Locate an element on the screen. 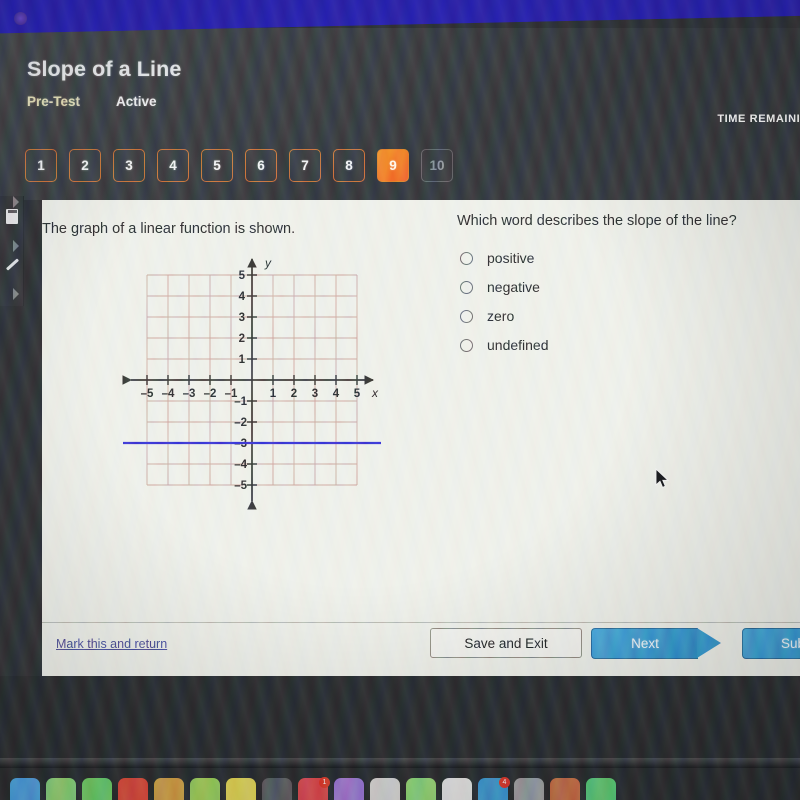 This screenshot has width=800, height=800. dock-icon-mail is located at coordinates (133, 789).